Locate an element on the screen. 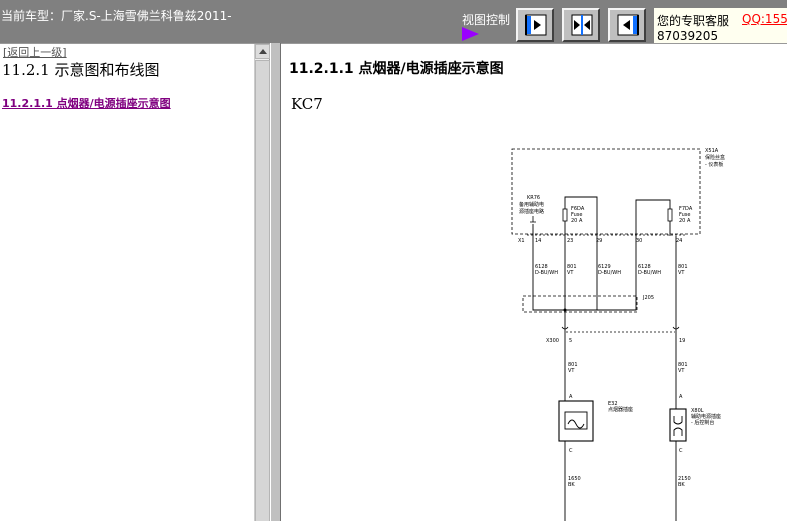 The width and height of the screenshot is (787, 521). fuse-f6da-rating: 20 A is located at coordinates (577, 221).